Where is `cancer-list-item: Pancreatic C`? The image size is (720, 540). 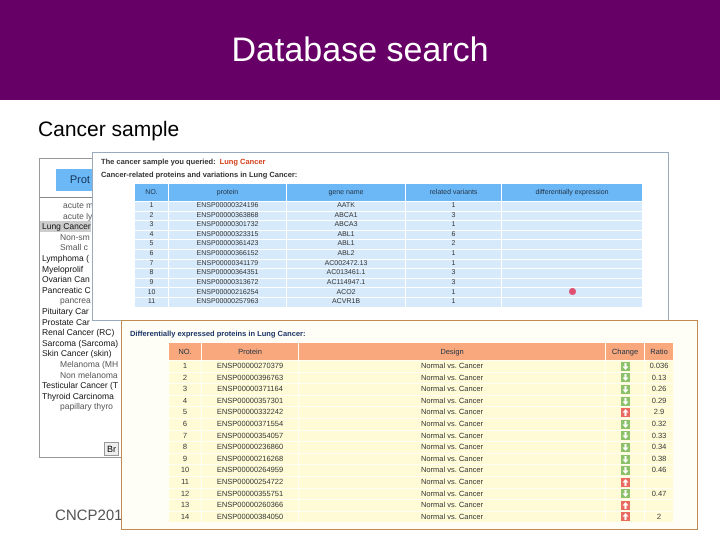 cancer-list-item: Pancreatic C is located at coordinates (65, 290).